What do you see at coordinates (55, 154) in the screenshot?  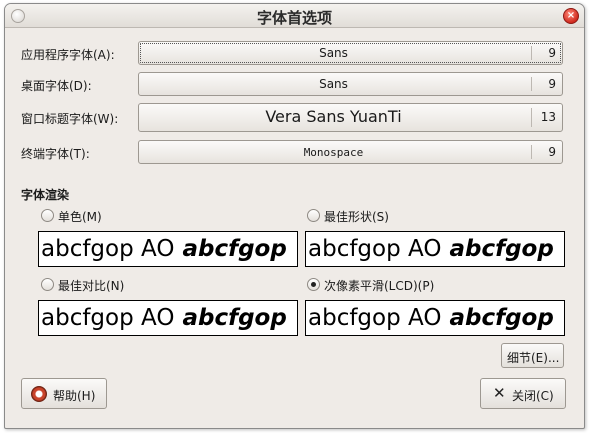 I see `terminal-font-label: 终端字体(T):` at bounding box center [55, 154].